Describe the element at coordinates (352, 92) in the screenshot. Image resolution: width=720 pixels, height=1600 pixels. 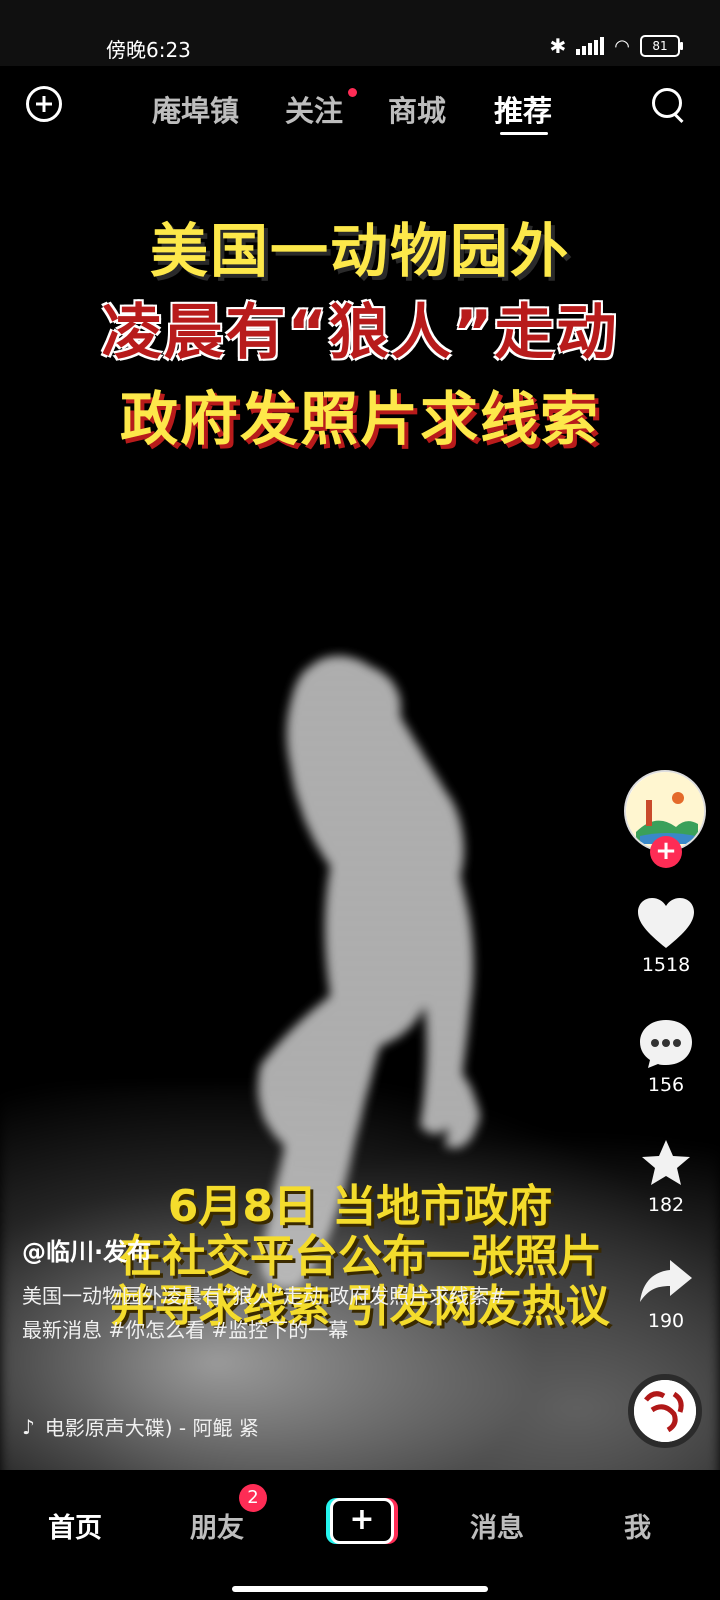
I see `notification-dot` at that location.